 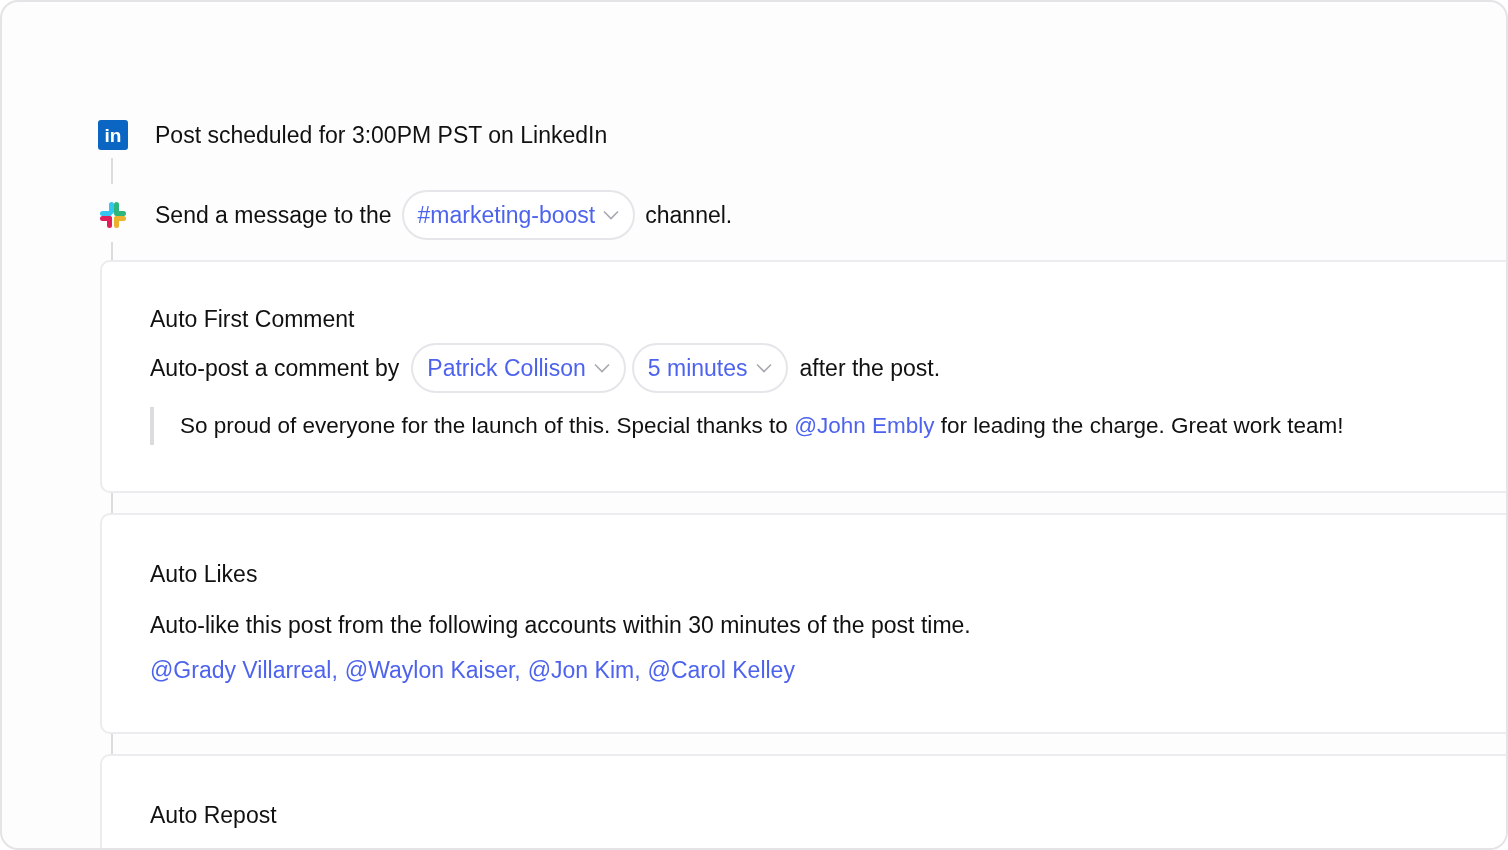 I want to click on rule-text: after the post., so click(x=870, y=368).